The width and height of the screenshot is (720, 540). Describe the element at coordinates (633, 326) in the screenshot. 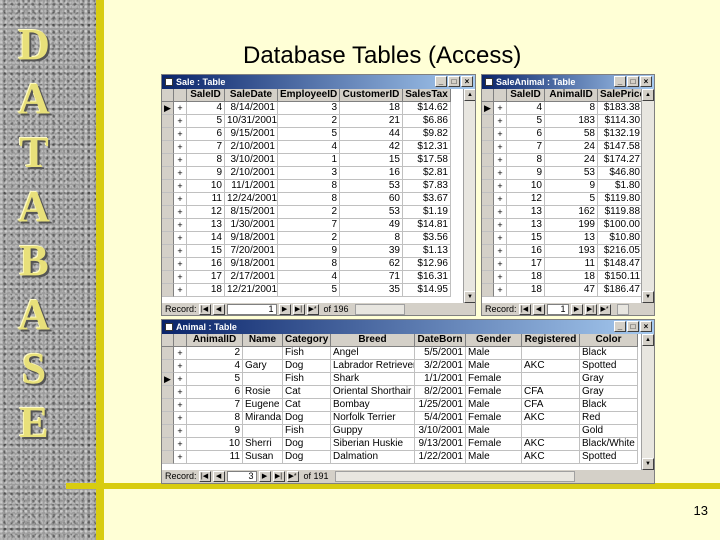

I see `maximize-button: □` at that location.